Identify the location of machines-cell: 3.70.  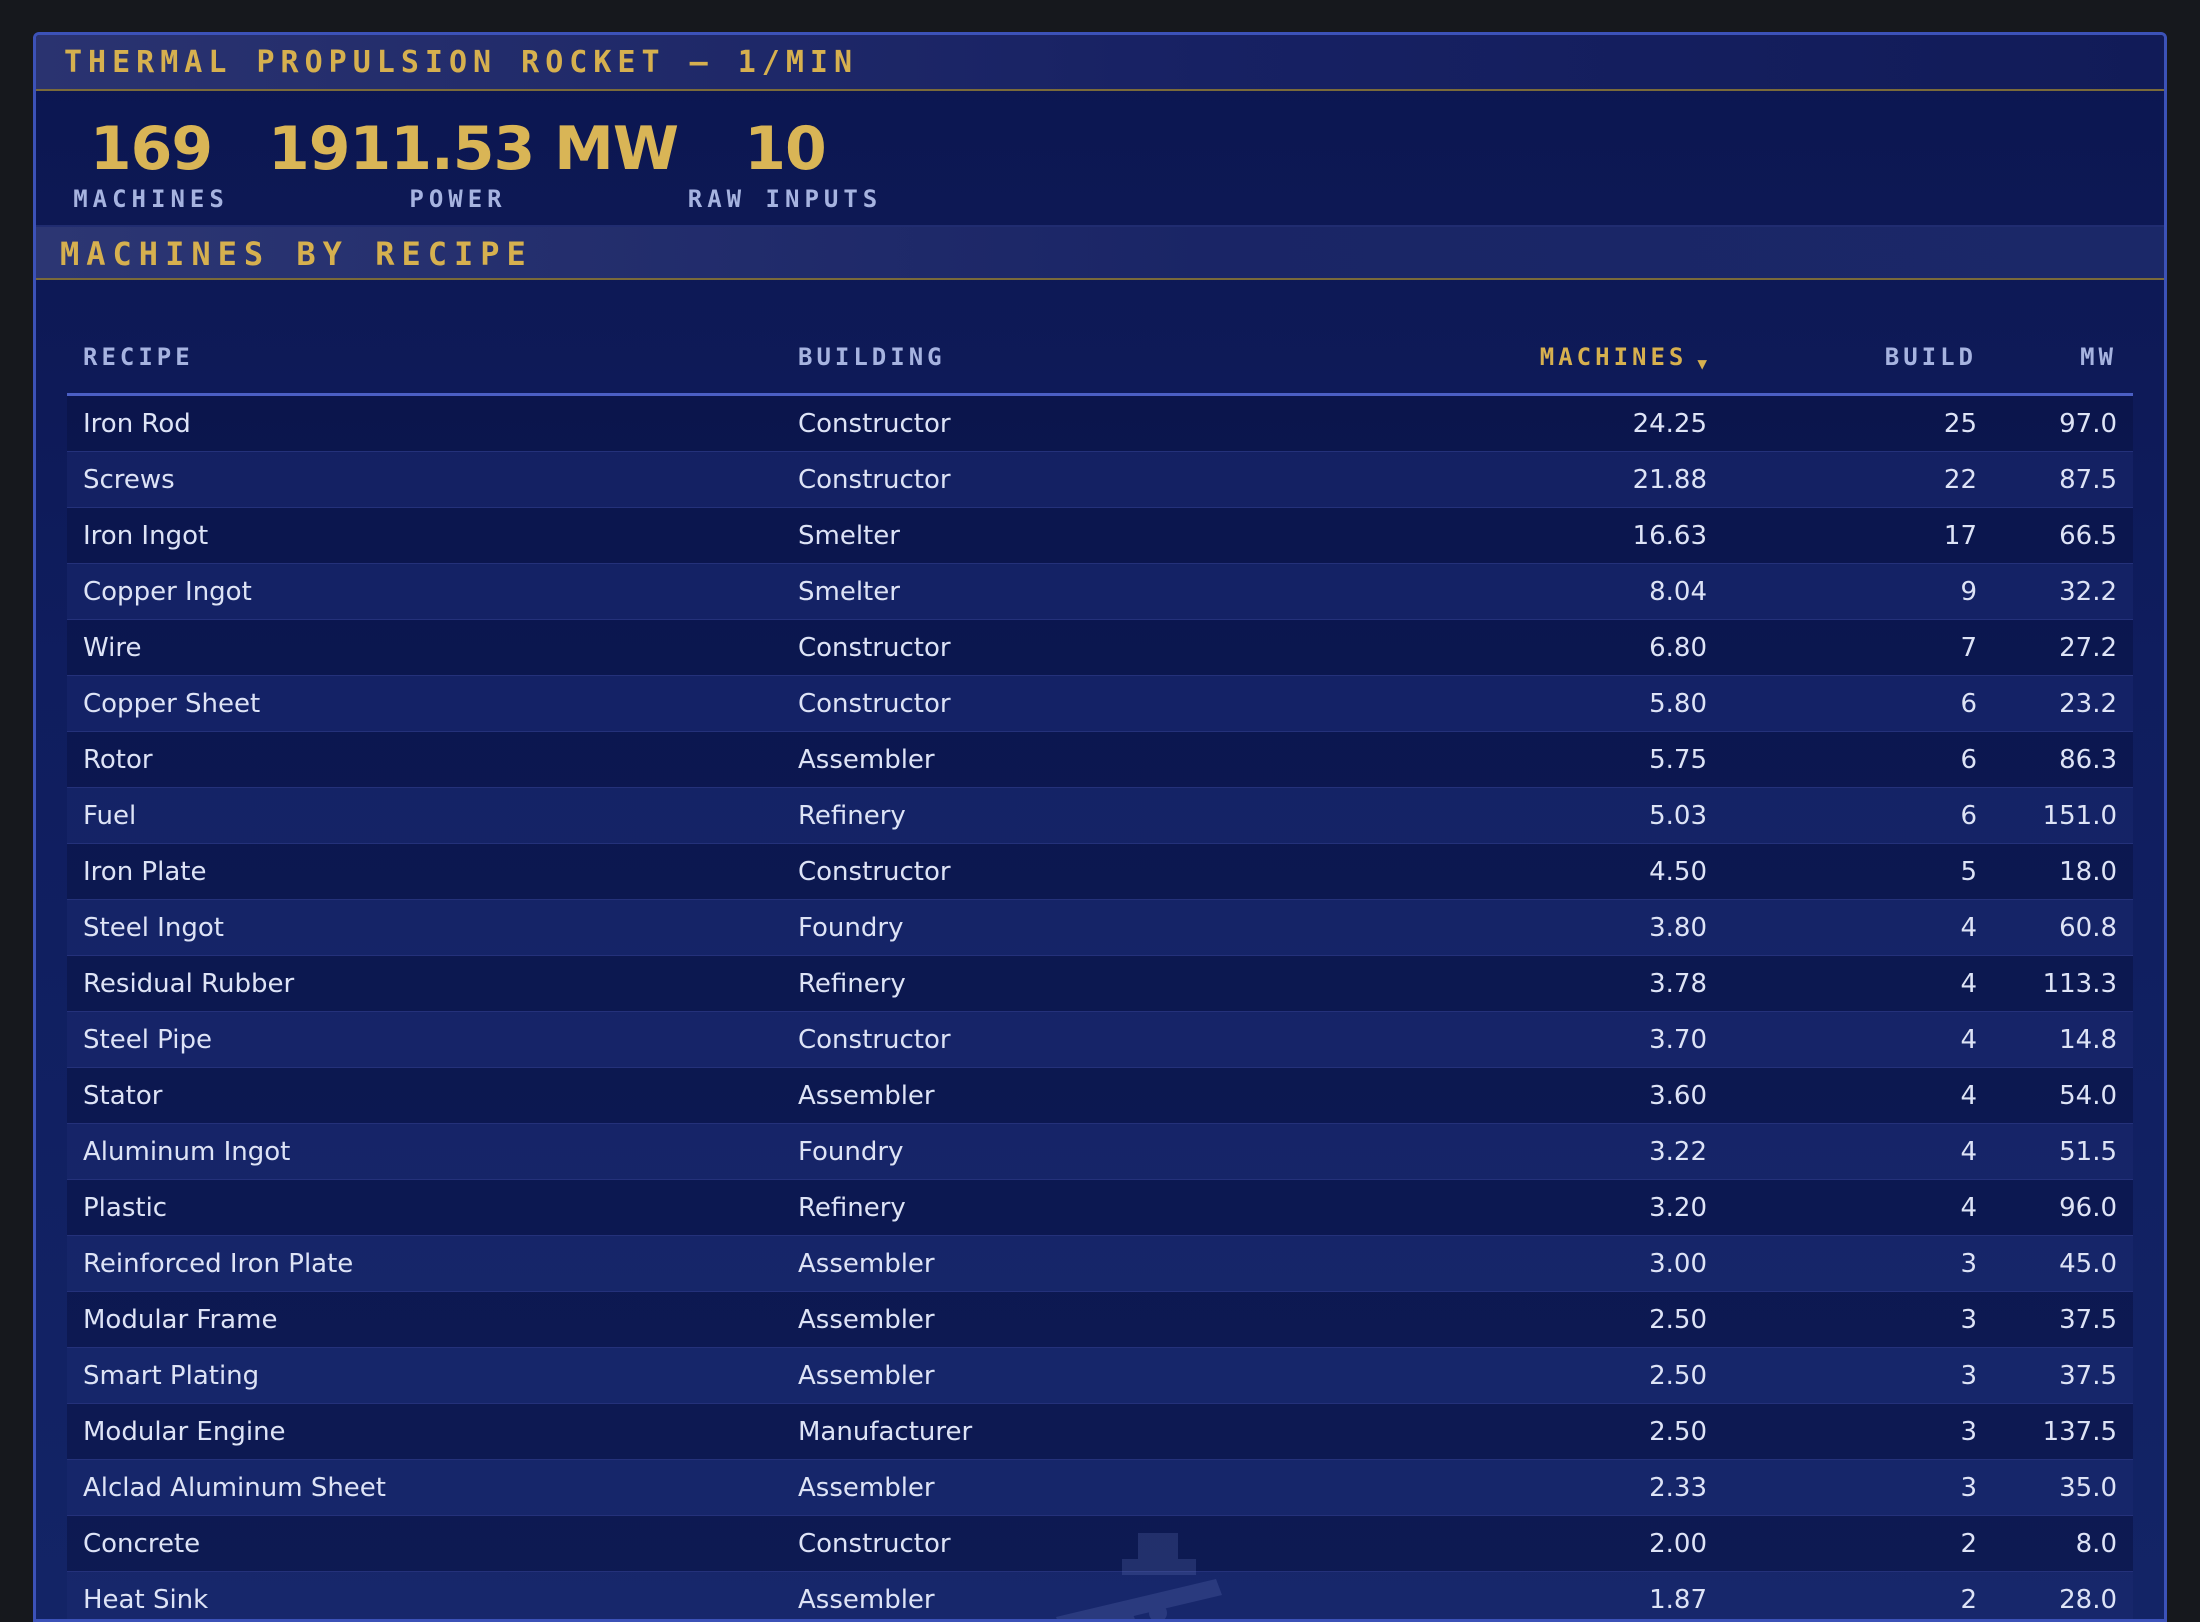
(1492, 1040).